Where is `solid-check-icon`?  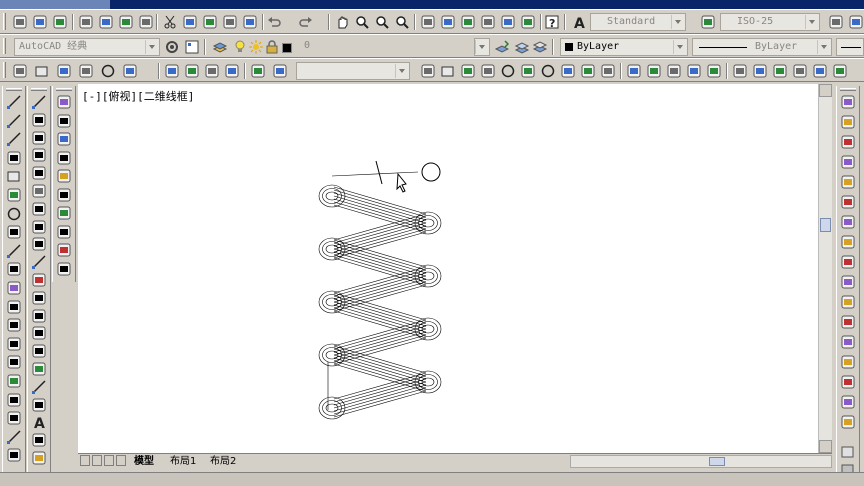 solid-check-icon is located at coordinates (64, 195).